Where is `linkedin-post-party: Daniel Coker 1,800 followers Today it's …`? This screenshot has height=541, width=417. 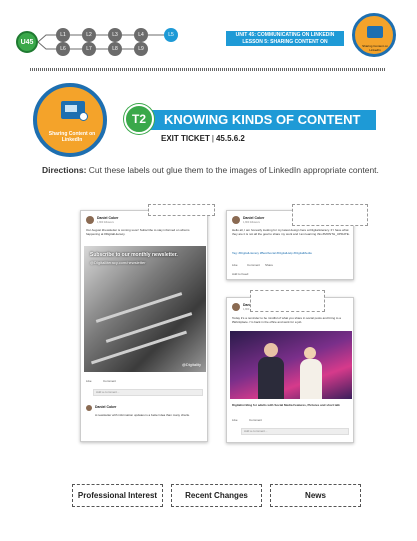 linkedin-post-party: Daniel Coker 1,800 followers Today it's … is located at coordinates (290, 370).